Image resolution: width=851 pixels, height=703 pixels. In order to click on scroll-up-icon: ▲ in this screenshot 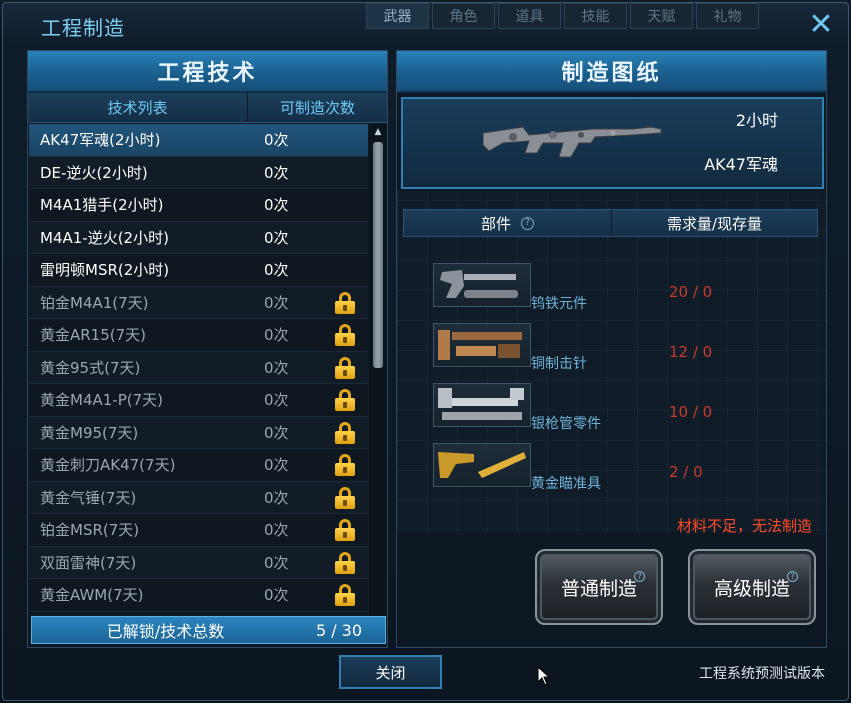, I will do `click(378, 132)`.